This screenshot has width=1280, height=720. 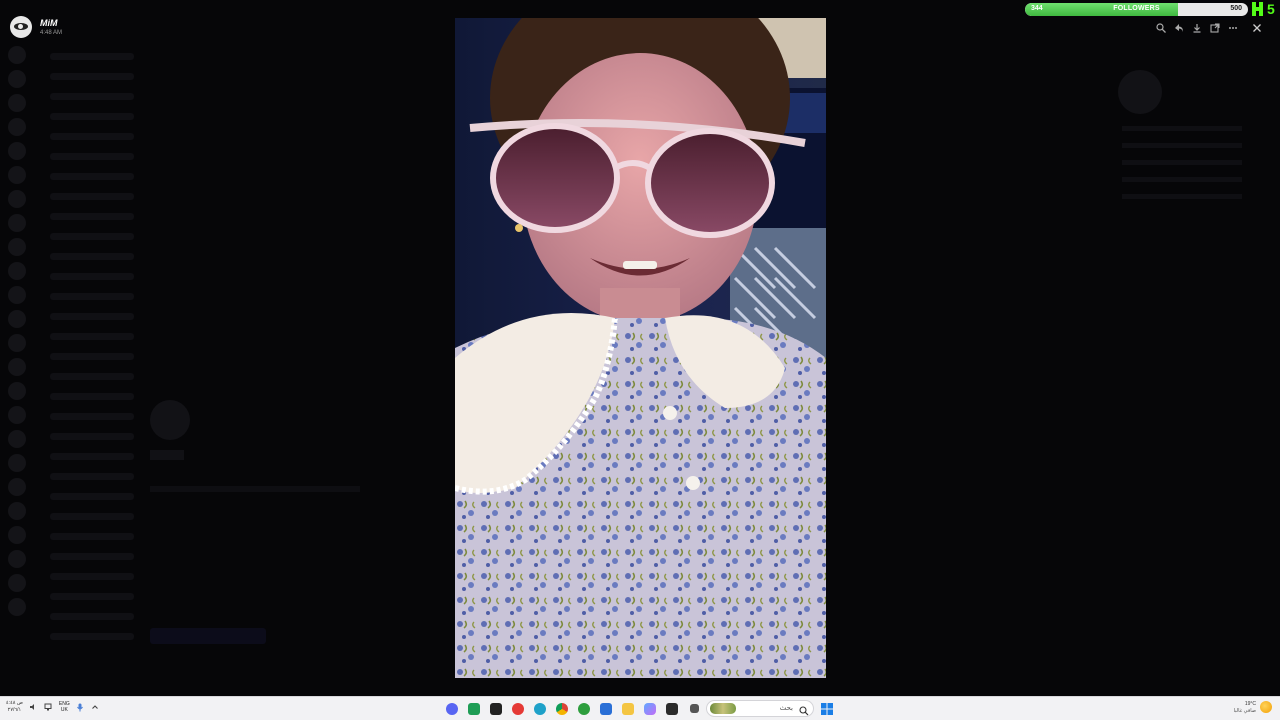 I want to click on search-highlight-image, so click(x=723, y=708).